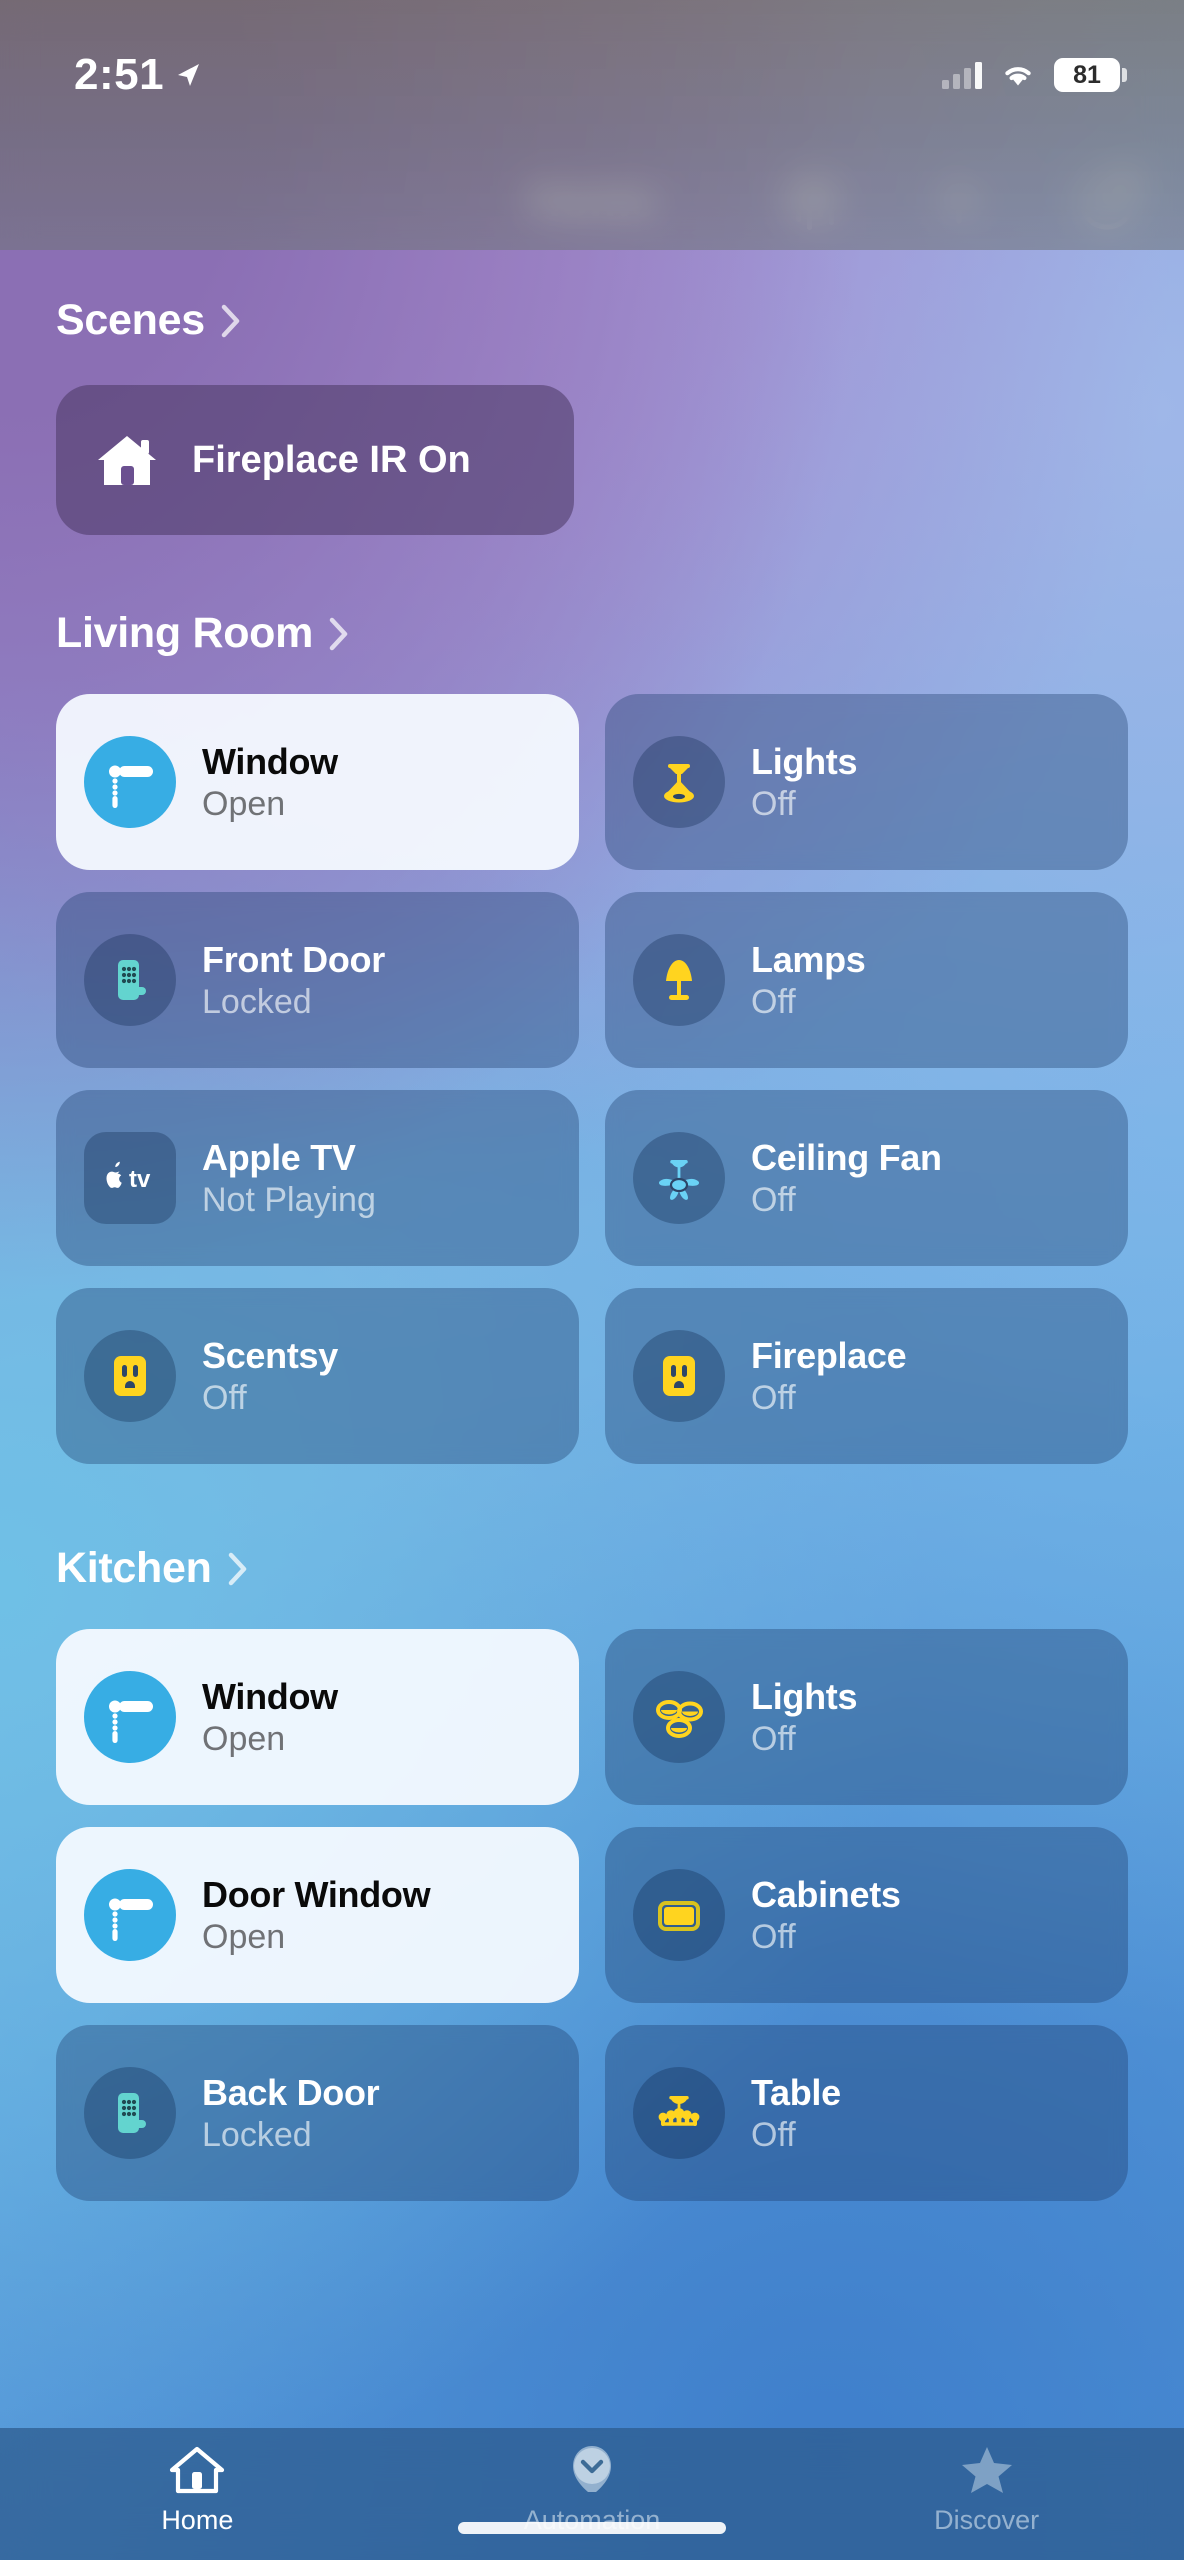  I want to click on tile-state: Not Playing, so click(289, 1199).